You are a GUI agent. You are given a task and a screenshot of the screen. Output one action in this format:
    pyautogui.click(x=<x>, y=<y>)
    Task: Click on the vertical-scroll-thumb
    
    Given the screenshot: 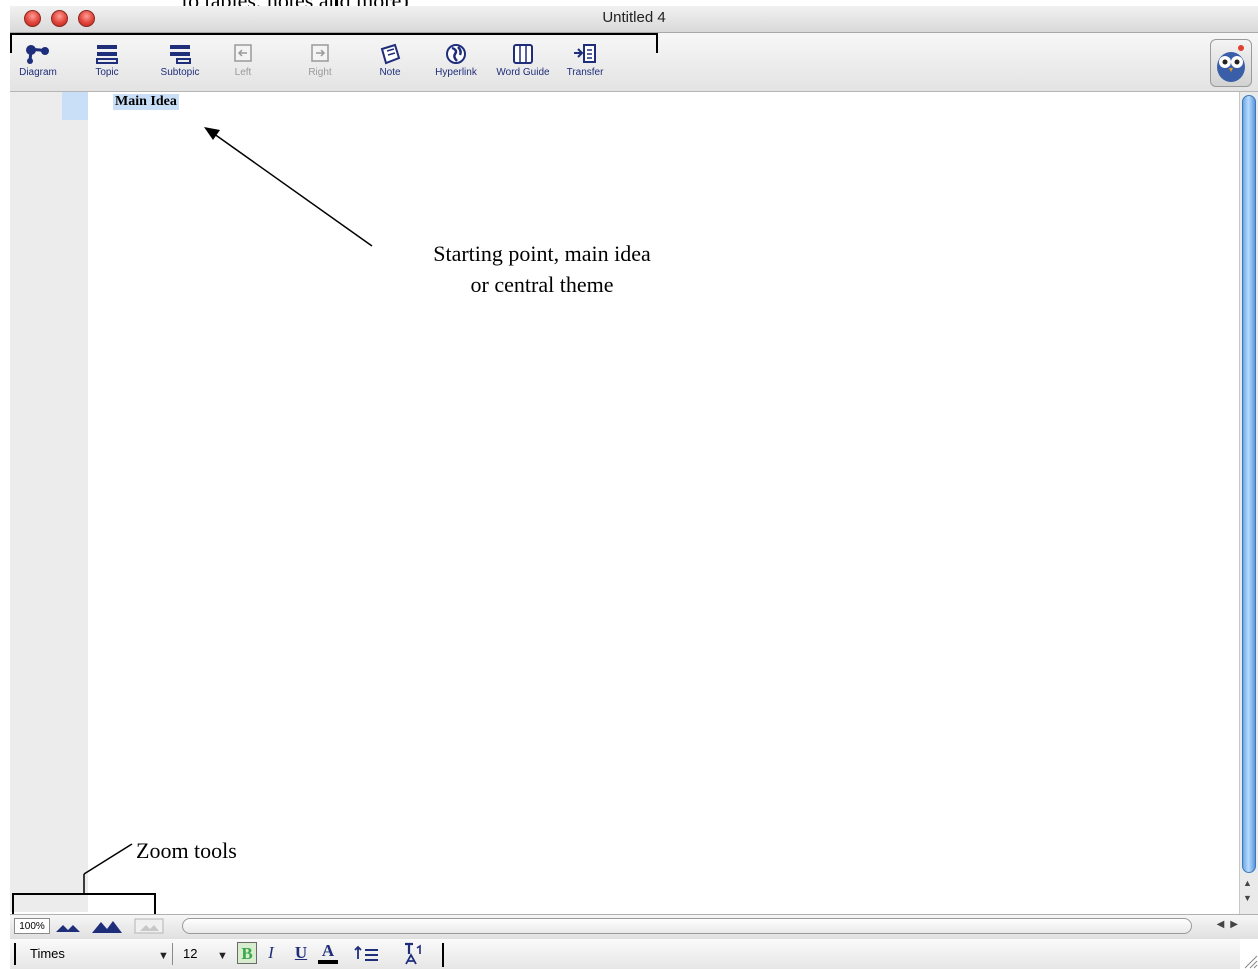 What is the action you would take?
    pyautogui.click(x=1249, y=484)
    